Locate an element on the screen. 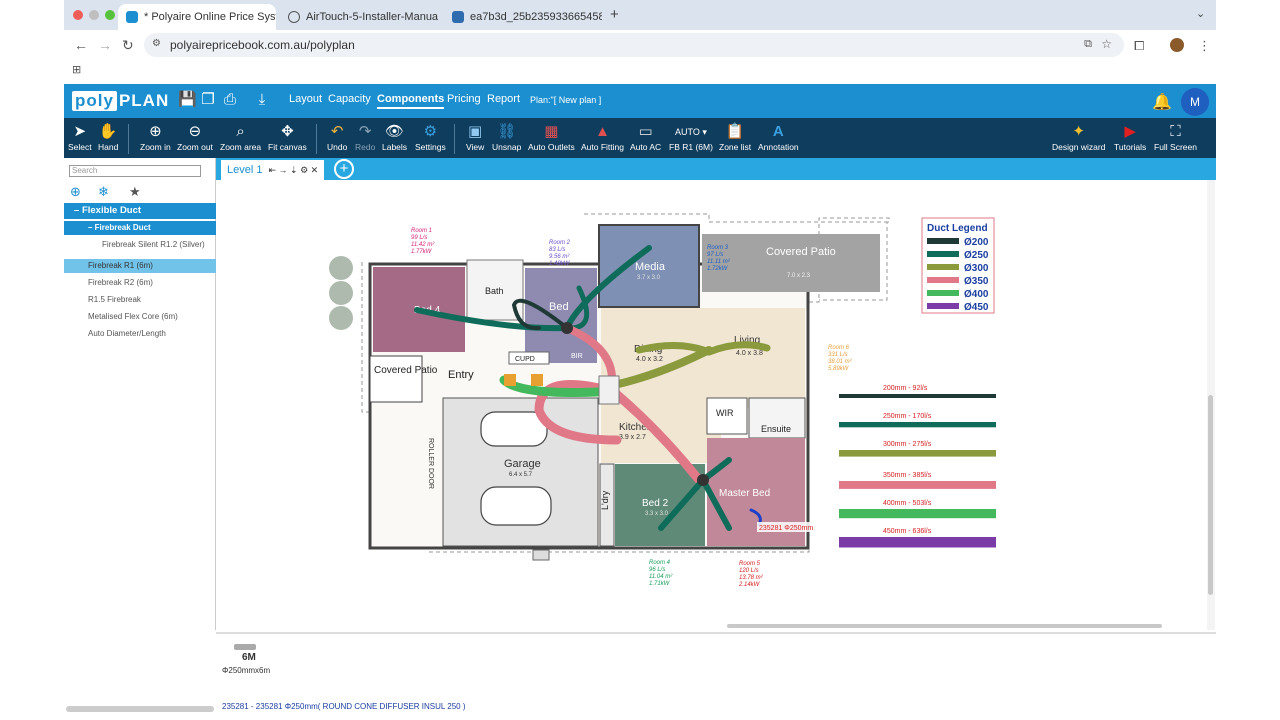  list-item: R1.5 Firebreak is located at coordinates (140, 300).